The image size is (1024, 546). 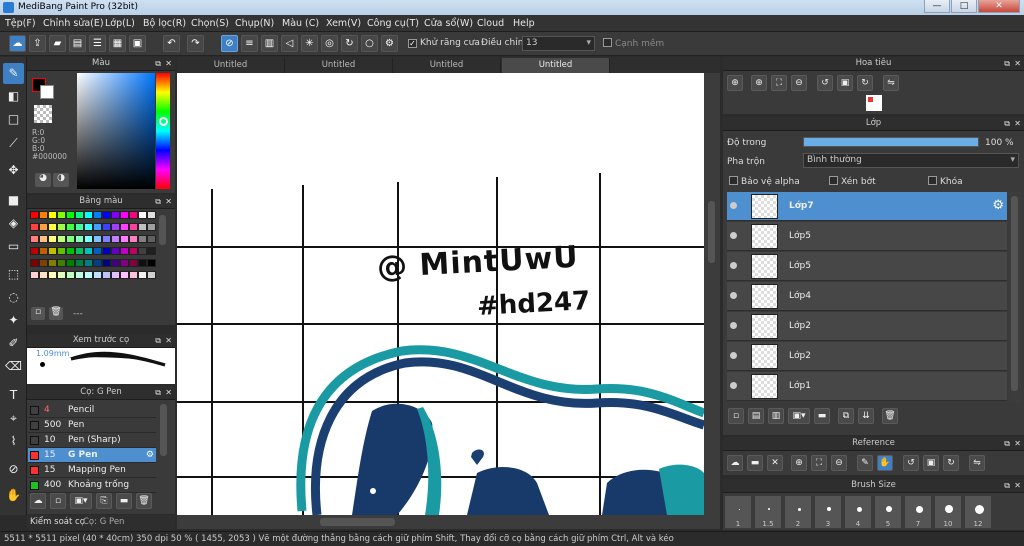 What do you see at coordinates (891, 142) in the screenshot?
I see `opacity-slider` at bounding box center [891, 142].